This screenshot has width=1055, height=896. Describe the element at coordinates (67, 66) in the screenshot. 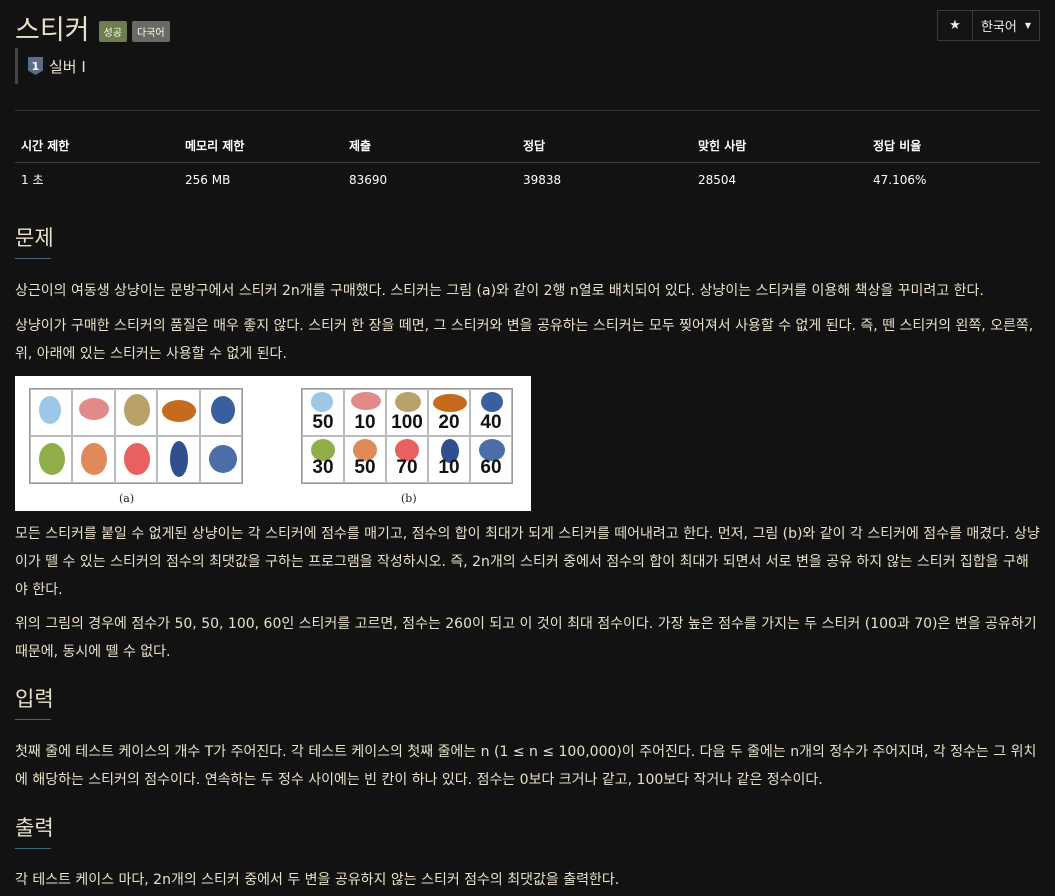

I see `tier-text: 실버 I` at that location.